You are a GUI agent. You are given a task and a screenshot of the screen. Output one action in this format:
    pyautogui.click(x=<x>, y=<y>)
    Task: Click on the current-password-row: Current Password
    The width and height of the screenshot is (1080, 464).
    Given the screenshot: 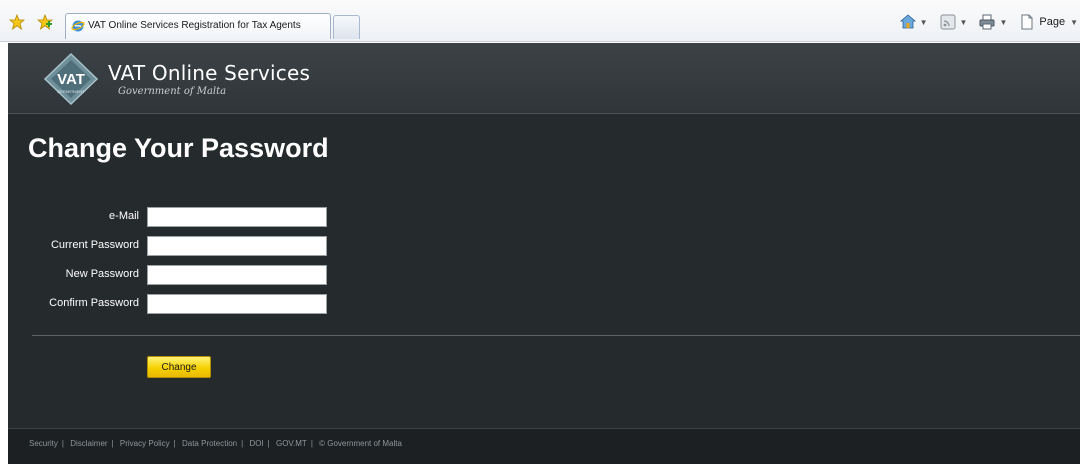 What is the action you would take?
    pyautogui.click(x=173, y=246)
    